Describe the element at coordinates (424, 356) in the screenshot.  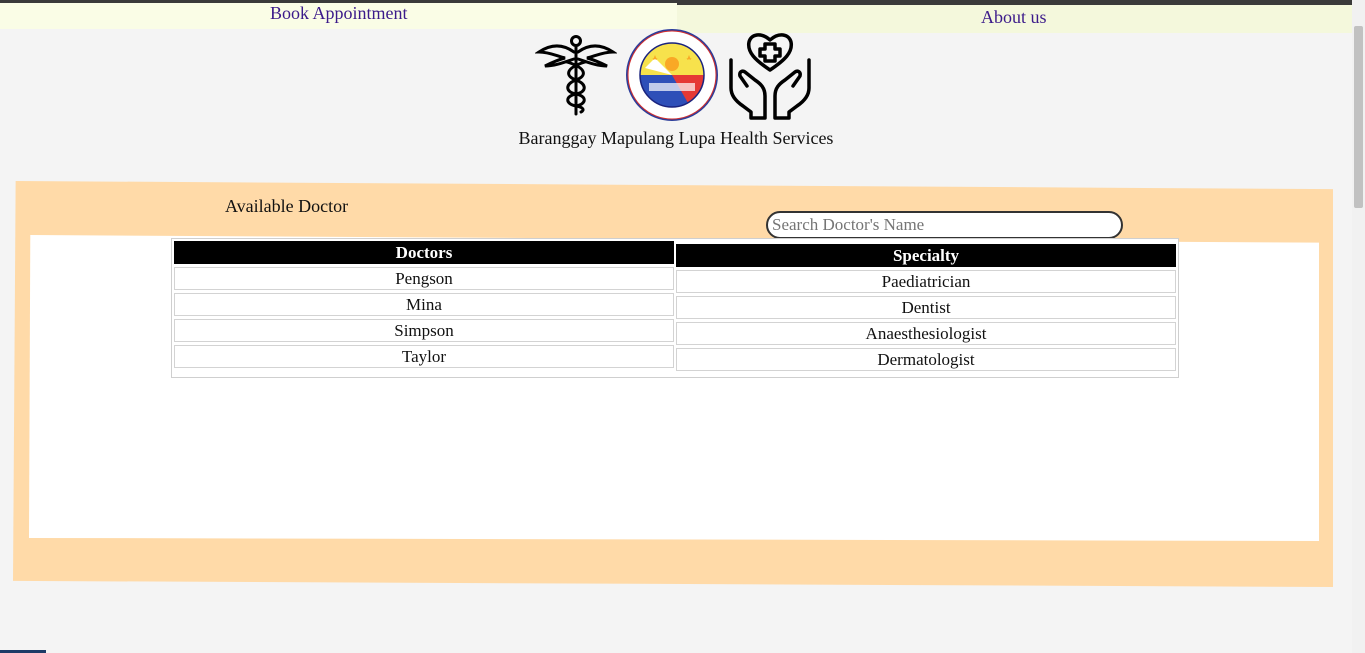
I see `table-cell-doctor: Taylor` at that location.